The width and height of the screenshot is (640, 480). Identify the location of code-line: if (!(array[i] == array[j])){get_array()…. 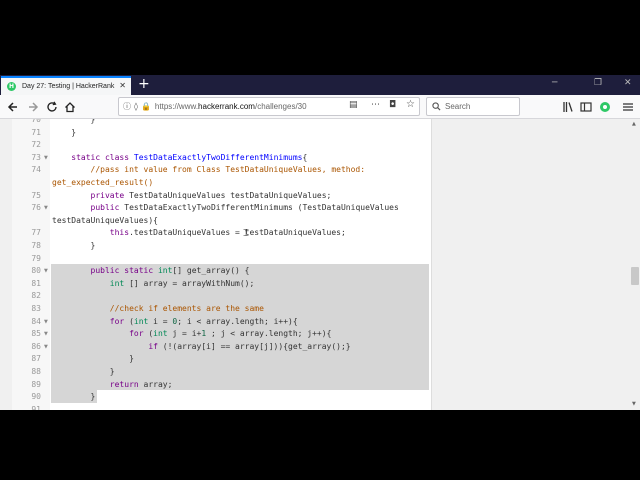
(201, 346).